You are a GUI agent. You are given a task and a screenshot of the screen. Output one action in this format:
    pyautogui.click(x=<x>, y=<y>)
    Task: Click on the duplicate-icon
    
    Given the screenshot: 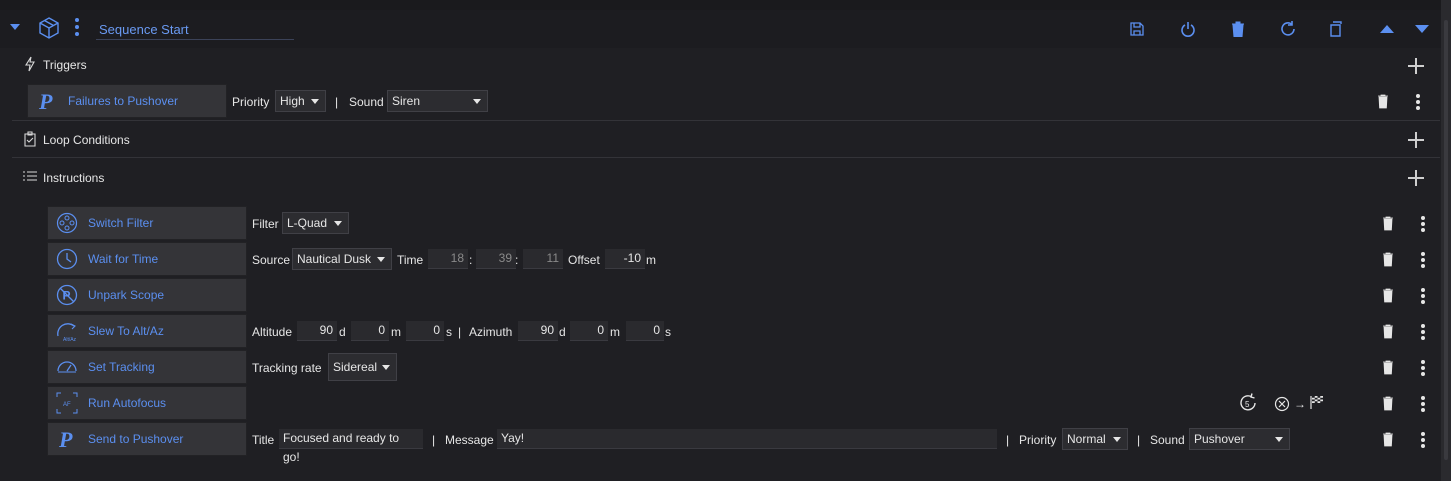 What is the action you would take?
    pyautogui.click(x=1337, y=29)
    